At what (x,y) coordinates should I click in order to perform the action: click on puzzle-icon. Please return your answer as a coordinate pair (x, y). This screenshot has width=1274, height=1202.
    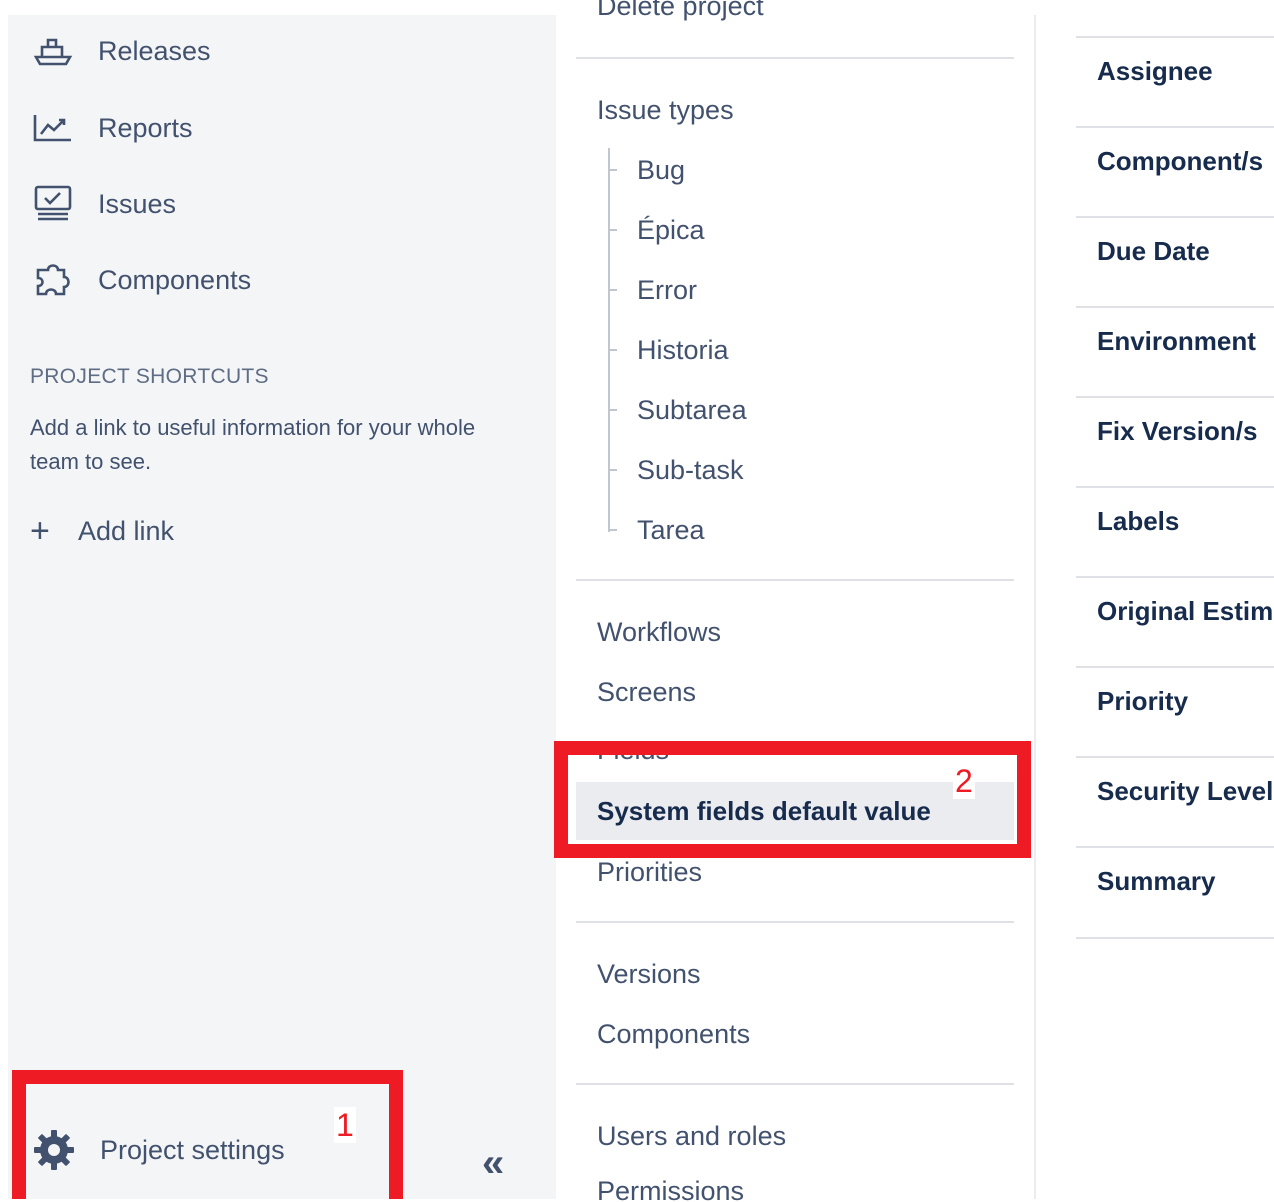
    Looking at the image, I should click on (54, 280).